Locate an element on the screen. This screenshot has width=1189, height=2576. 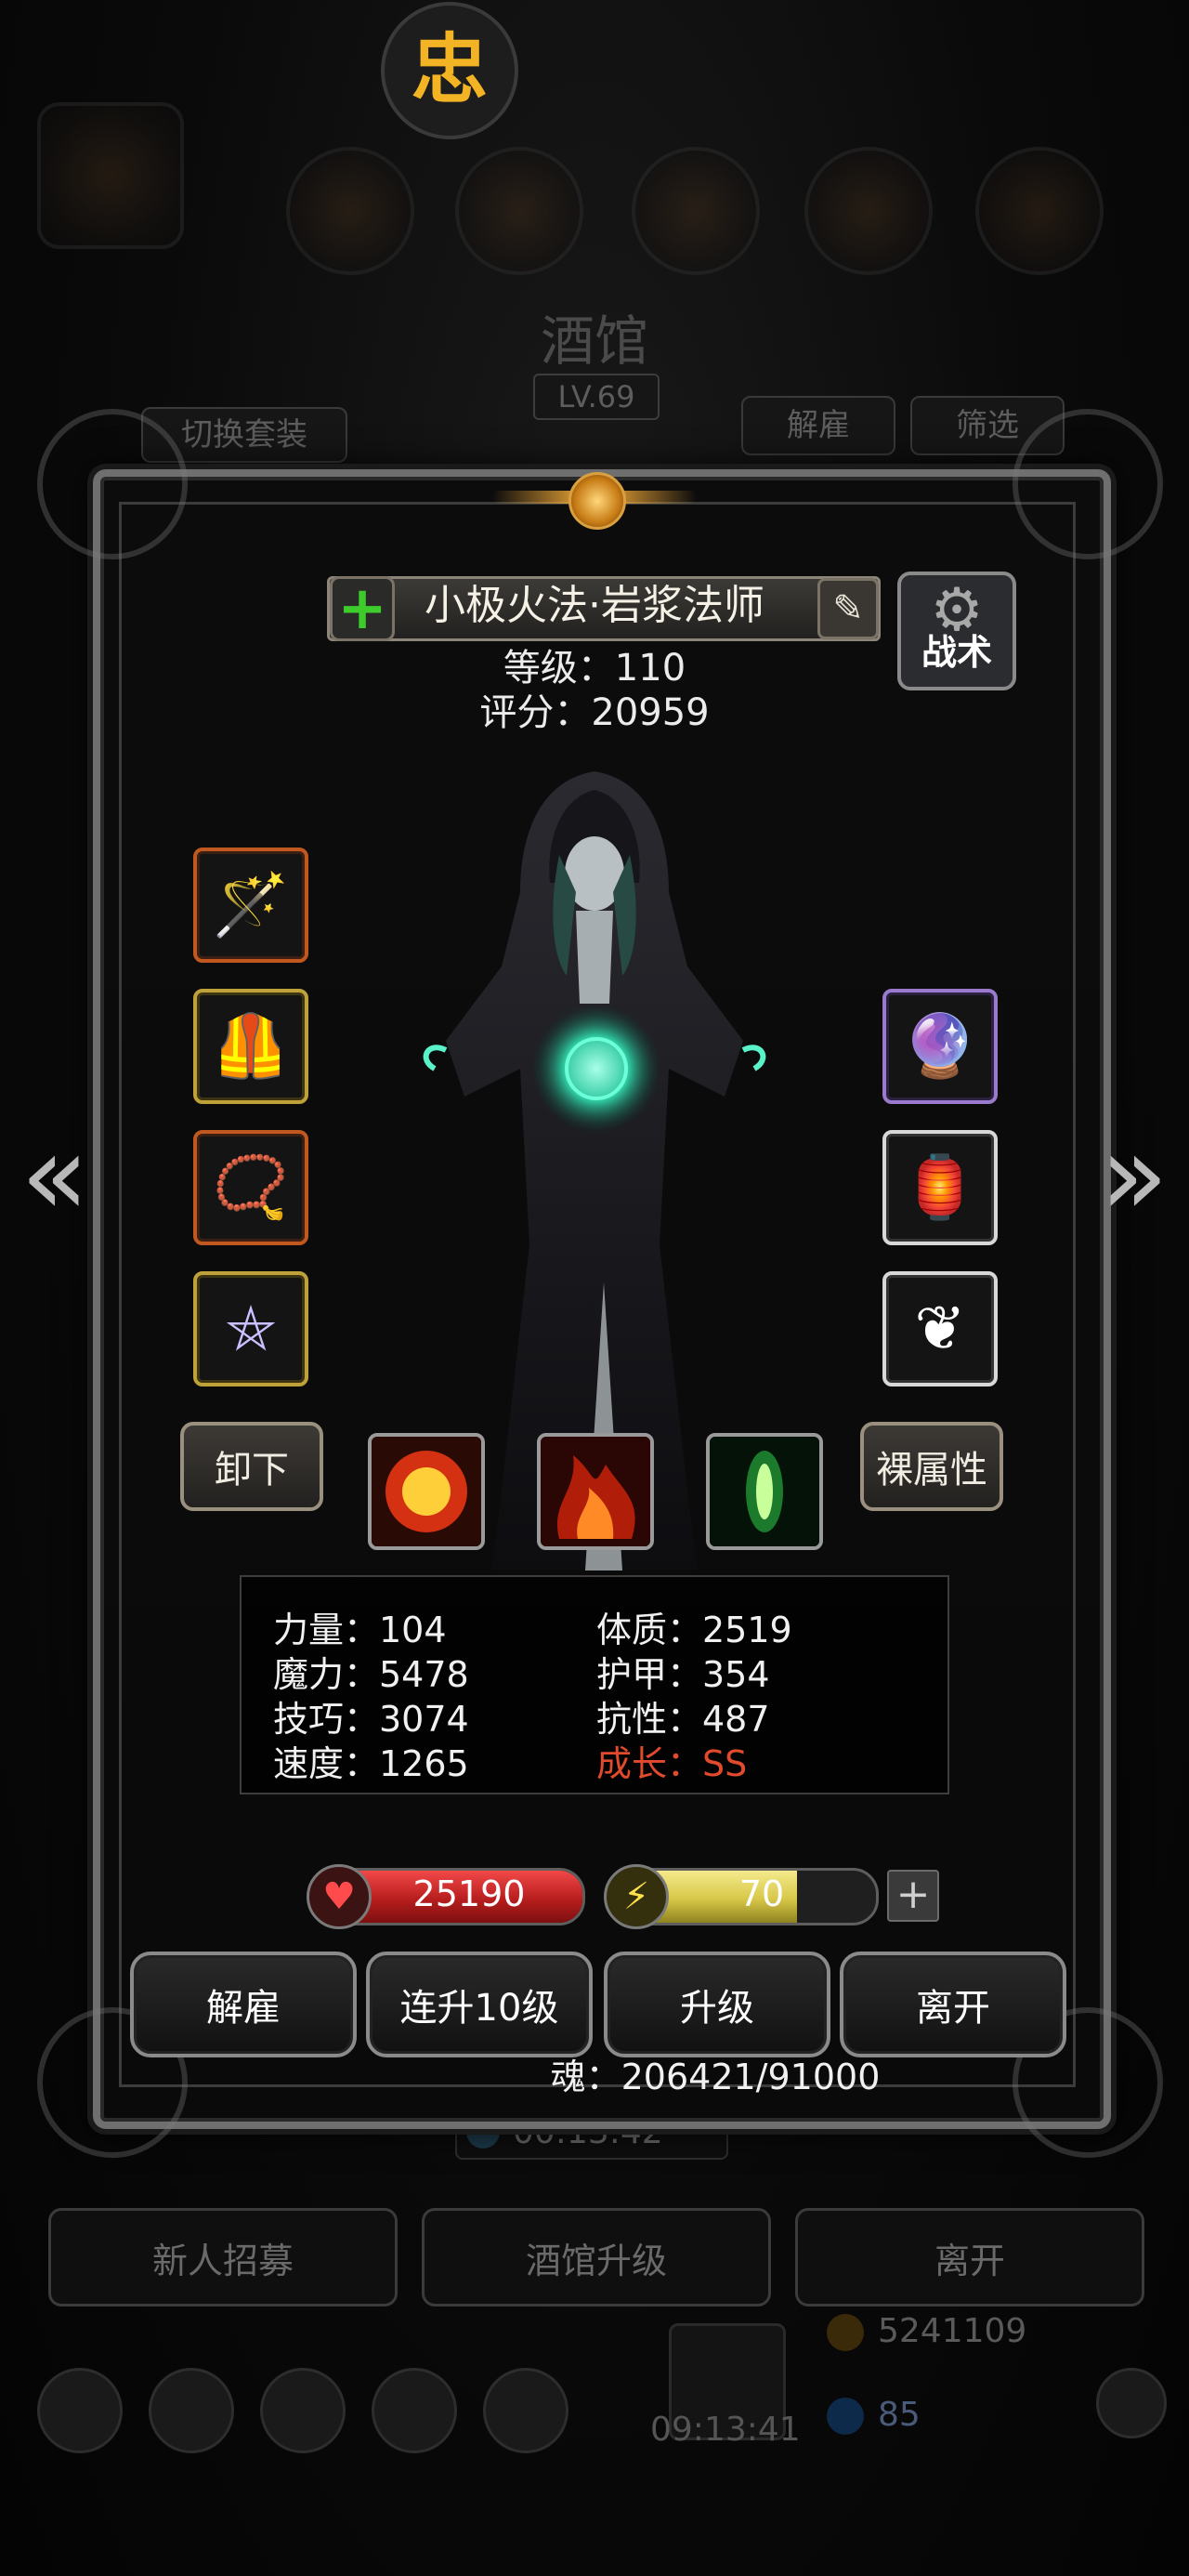
green-flame-skill is located at coordinates (764, 1491).